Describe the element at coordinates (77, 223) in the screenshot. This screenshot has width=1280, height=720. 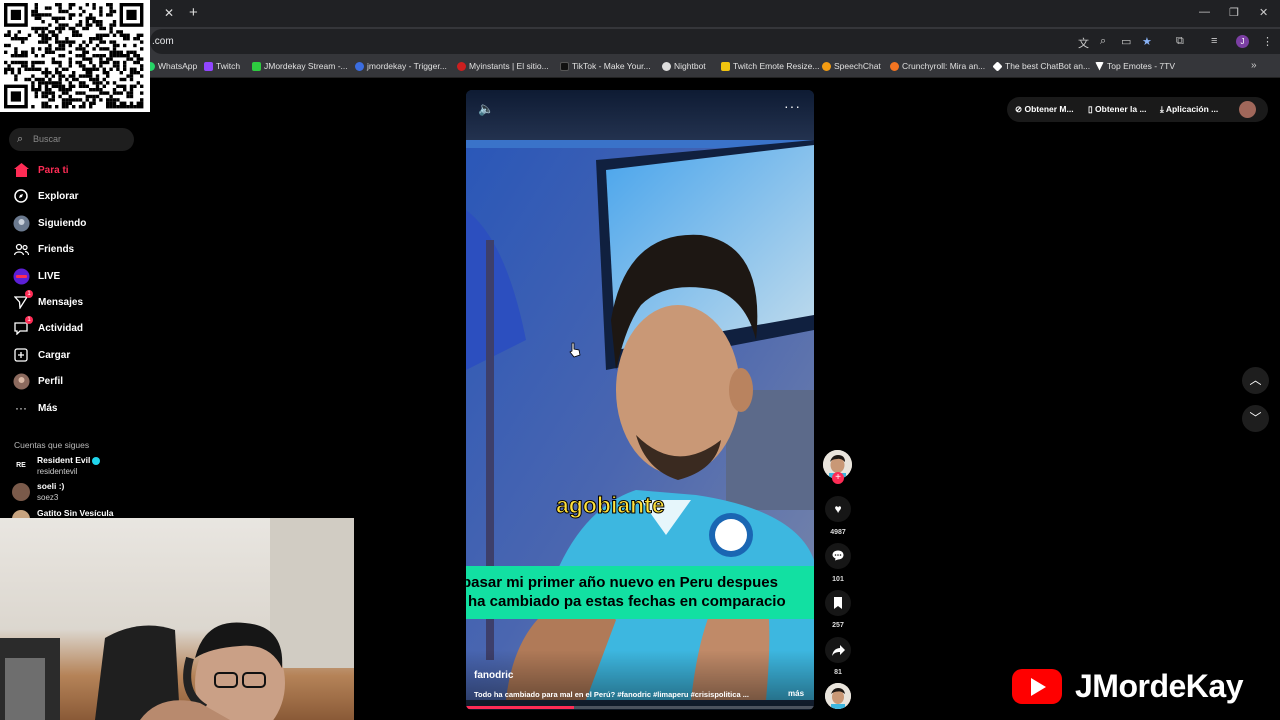
I see `nav-item-siguiendo: Siguiendo` at that location.